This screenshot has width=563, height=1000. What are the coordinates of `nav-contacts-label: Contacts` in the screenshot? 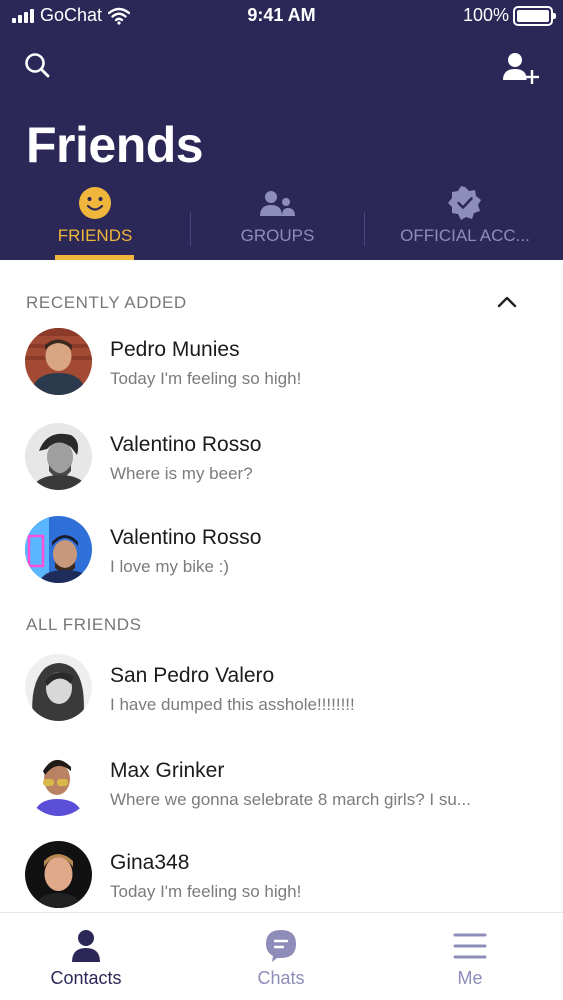 It's located at (86, 978).